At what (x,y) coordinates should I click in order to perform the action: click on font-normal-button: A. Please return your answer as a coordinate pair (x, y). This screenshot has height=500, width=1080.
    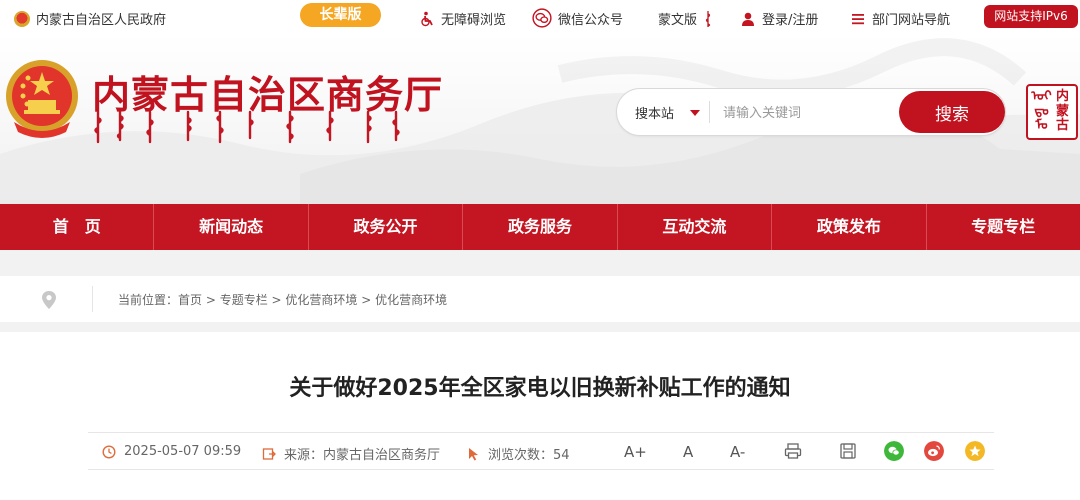
    Looking at the image, I should click on (688, 452).